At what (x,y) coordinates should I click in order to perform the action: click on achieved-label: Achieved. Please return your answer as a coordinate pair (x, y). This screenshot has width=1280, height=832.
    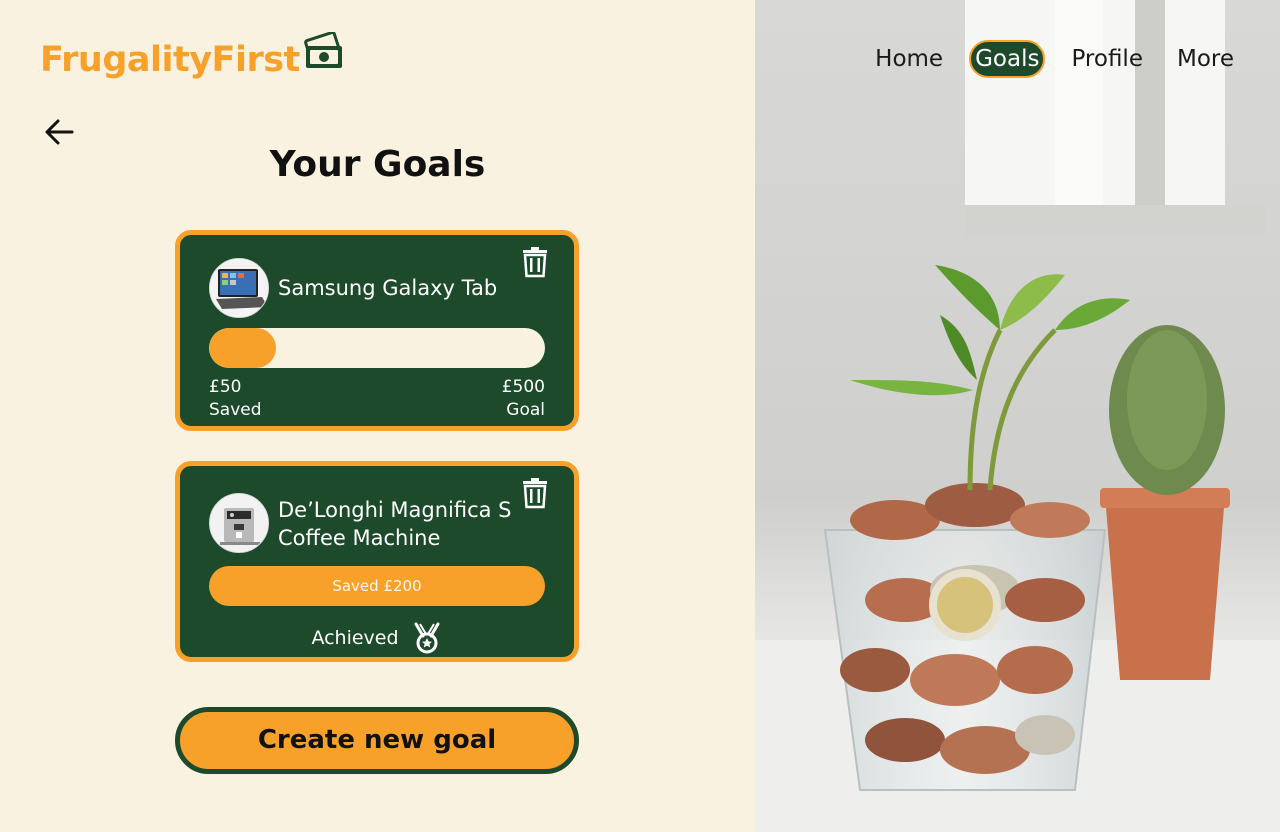
    Looking at the image, I should click on (355, 638).